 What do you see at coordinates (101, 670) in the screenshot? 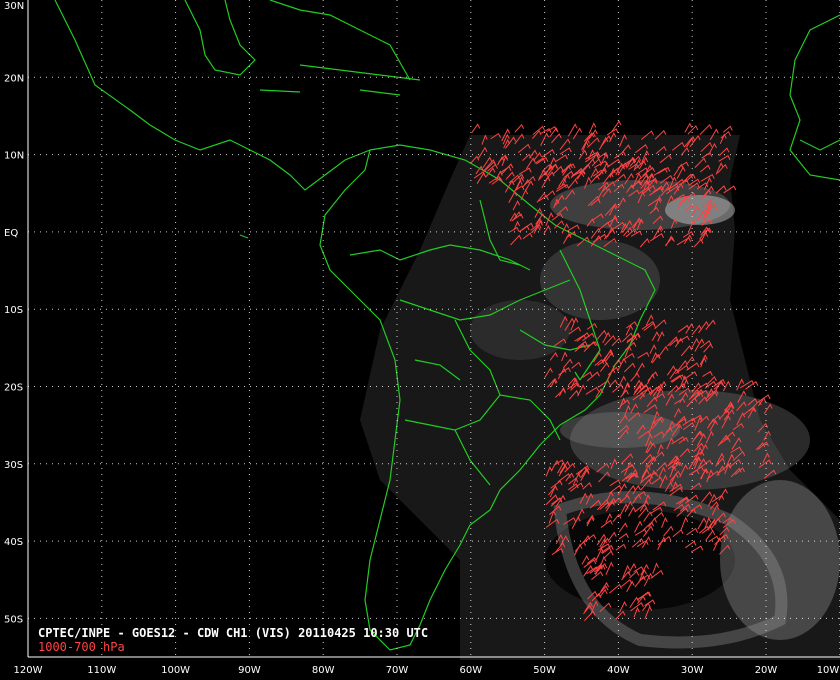
I see `longitude-label: 110W` at bounding box center [101, 670].